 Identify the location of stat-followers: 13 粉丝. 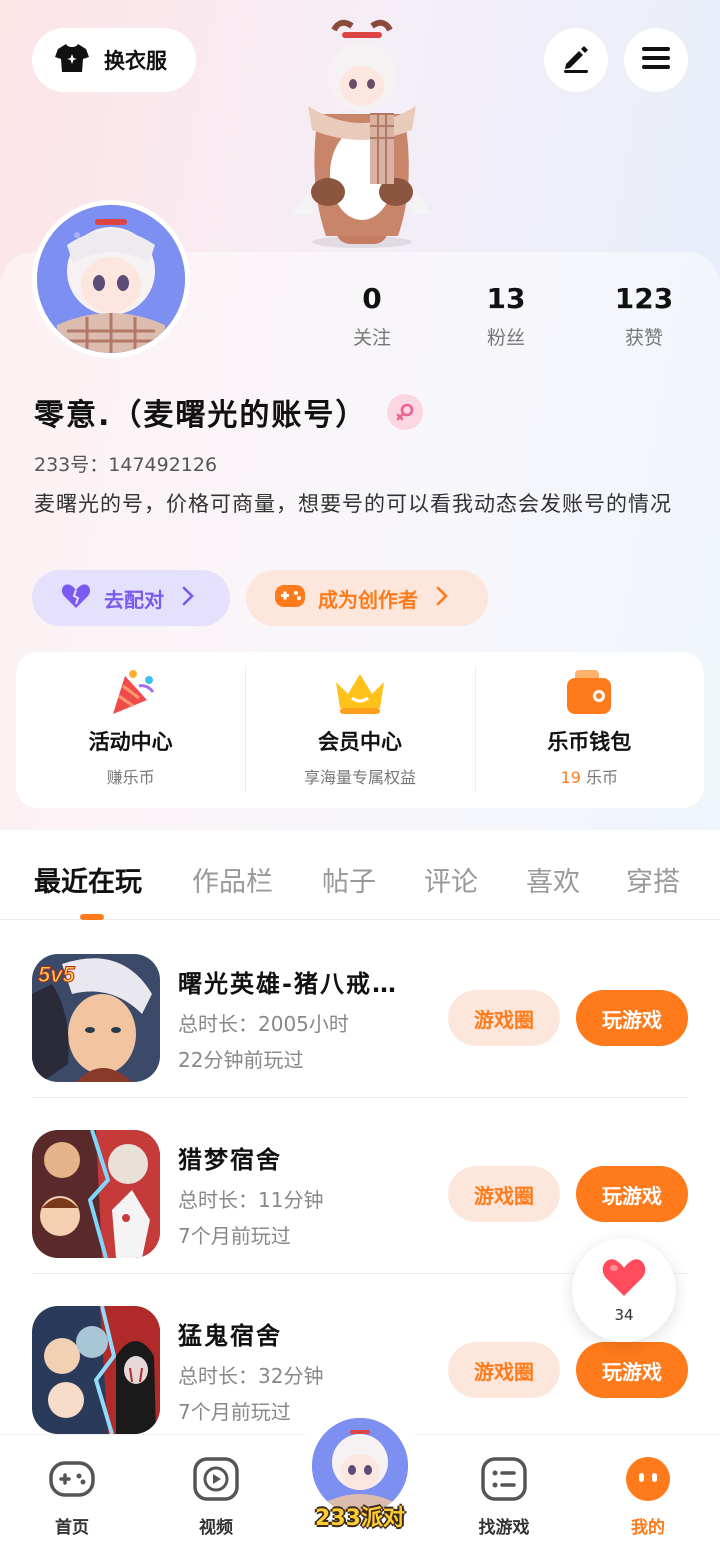
(506, 316).